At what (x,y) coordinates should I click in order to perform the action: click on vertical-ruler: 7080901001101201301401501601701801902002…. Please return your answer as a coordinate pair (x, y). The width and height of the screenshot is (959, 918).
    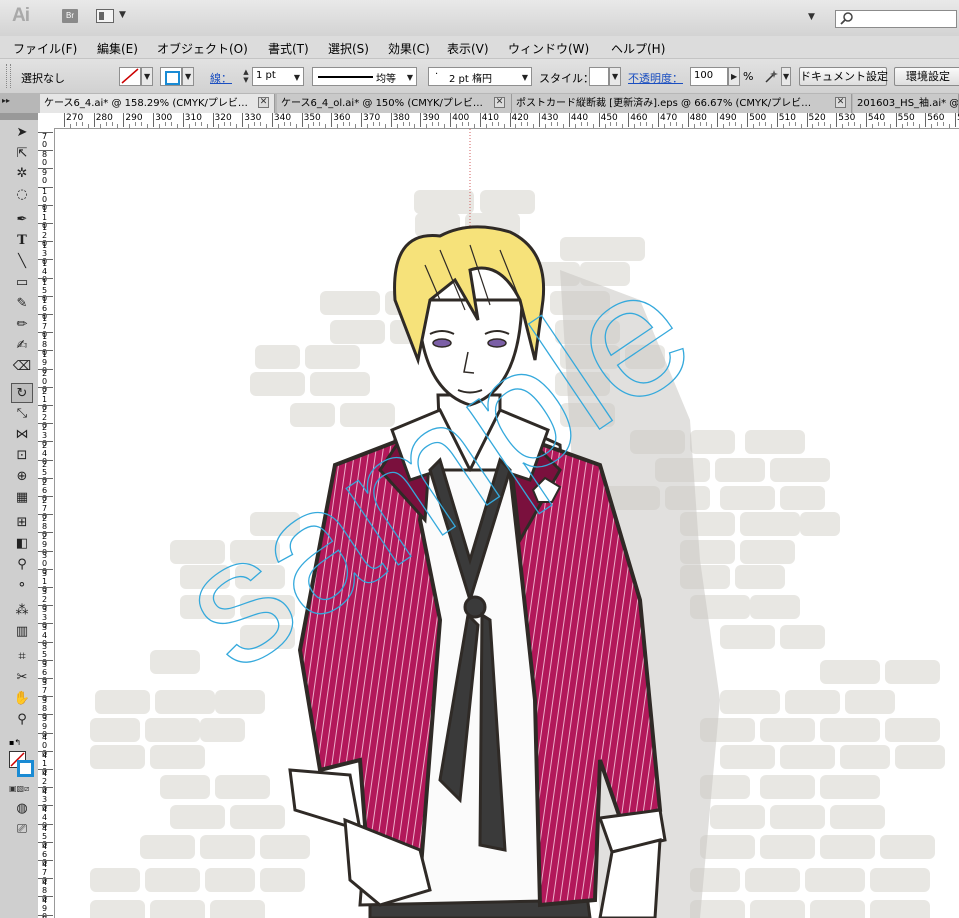
    Looking at the image, I should click on (46, 523).